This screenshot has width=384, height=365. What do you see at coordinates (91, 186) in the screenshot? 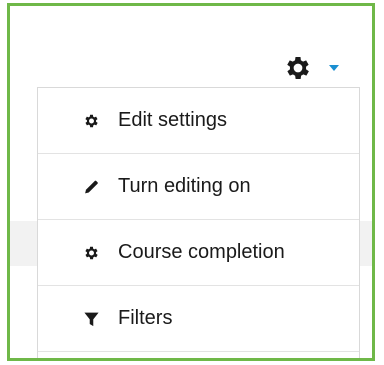
I see `pencil-icon` at bounding box center [91, 186].